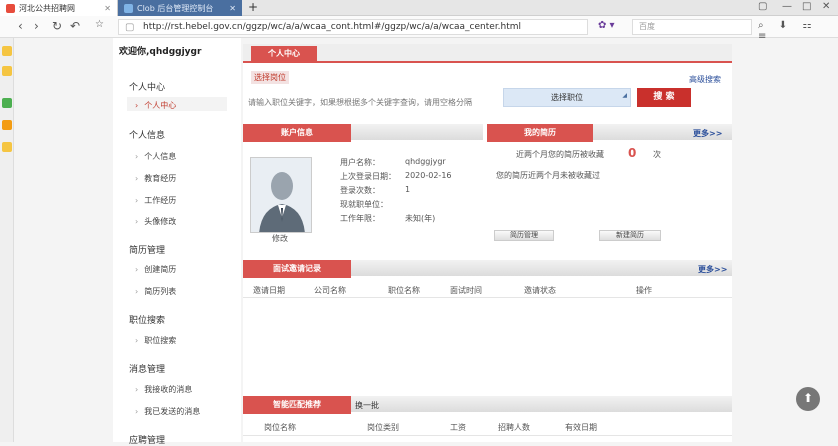 This screenshot has width=838, height=446. Describe the element at coordinates (7, 103) in the screenshot. I see `app-icon` at that location.